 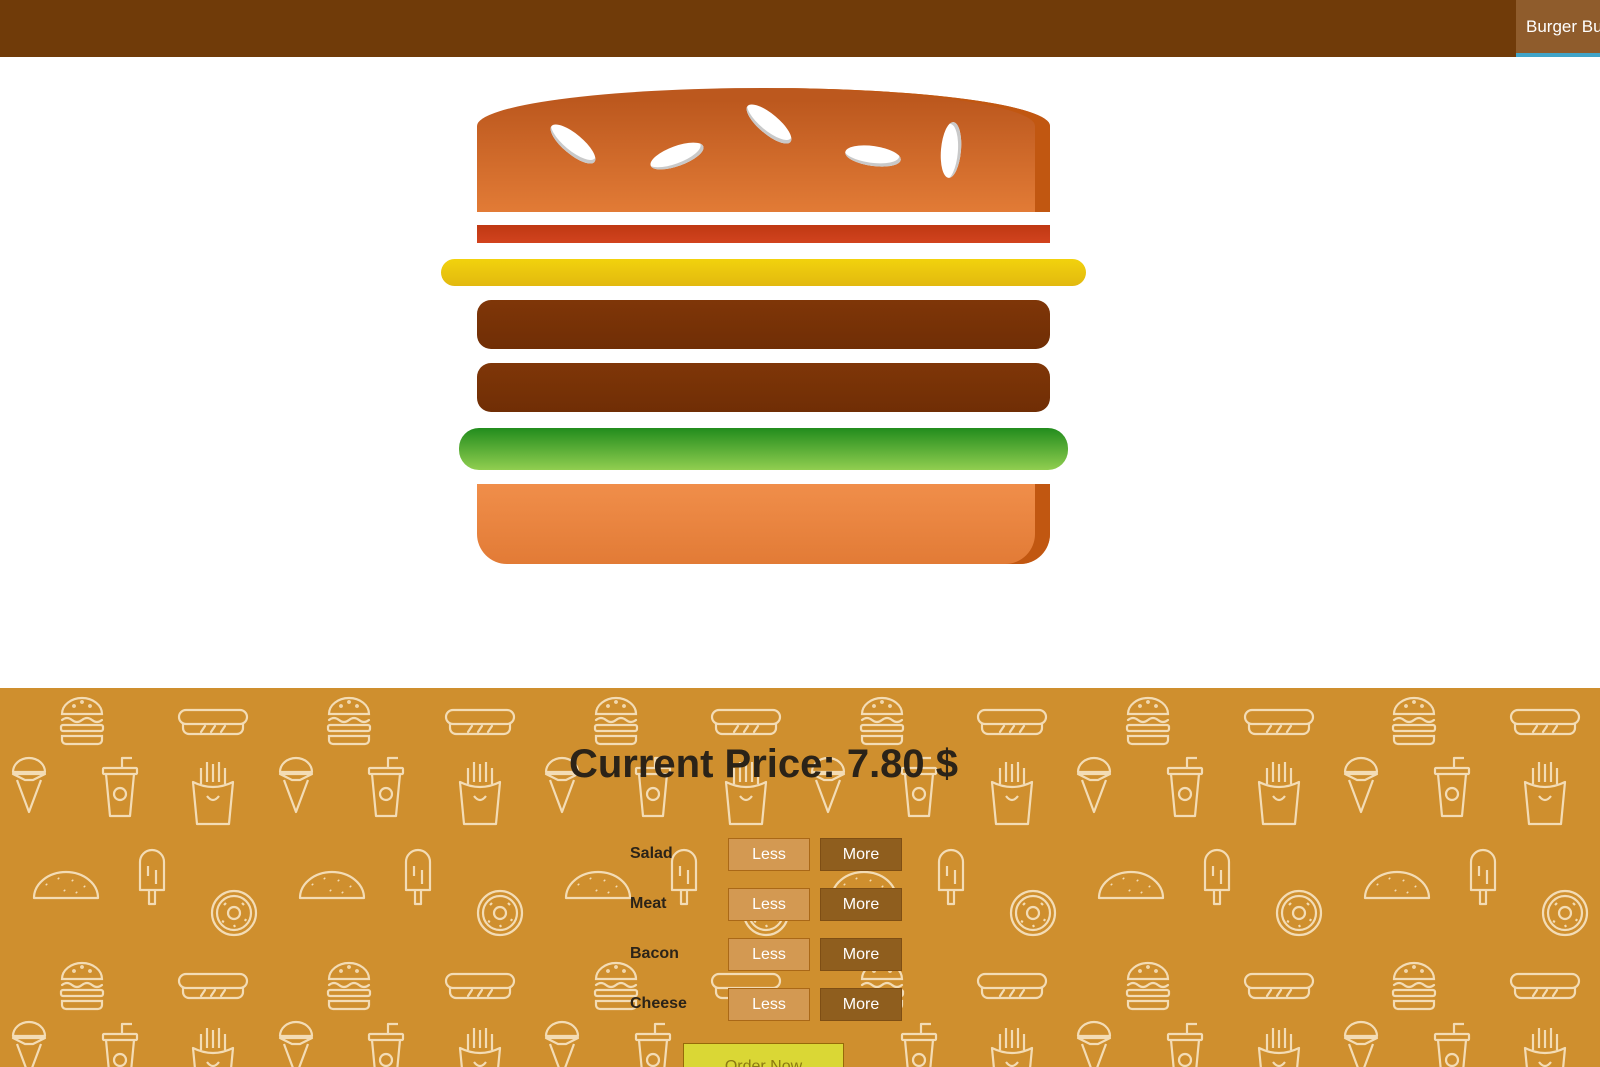 What do you see at coordinates (763, 234) in the screenshot?
I see `bacon-layer` at bounding box center [763, 234].